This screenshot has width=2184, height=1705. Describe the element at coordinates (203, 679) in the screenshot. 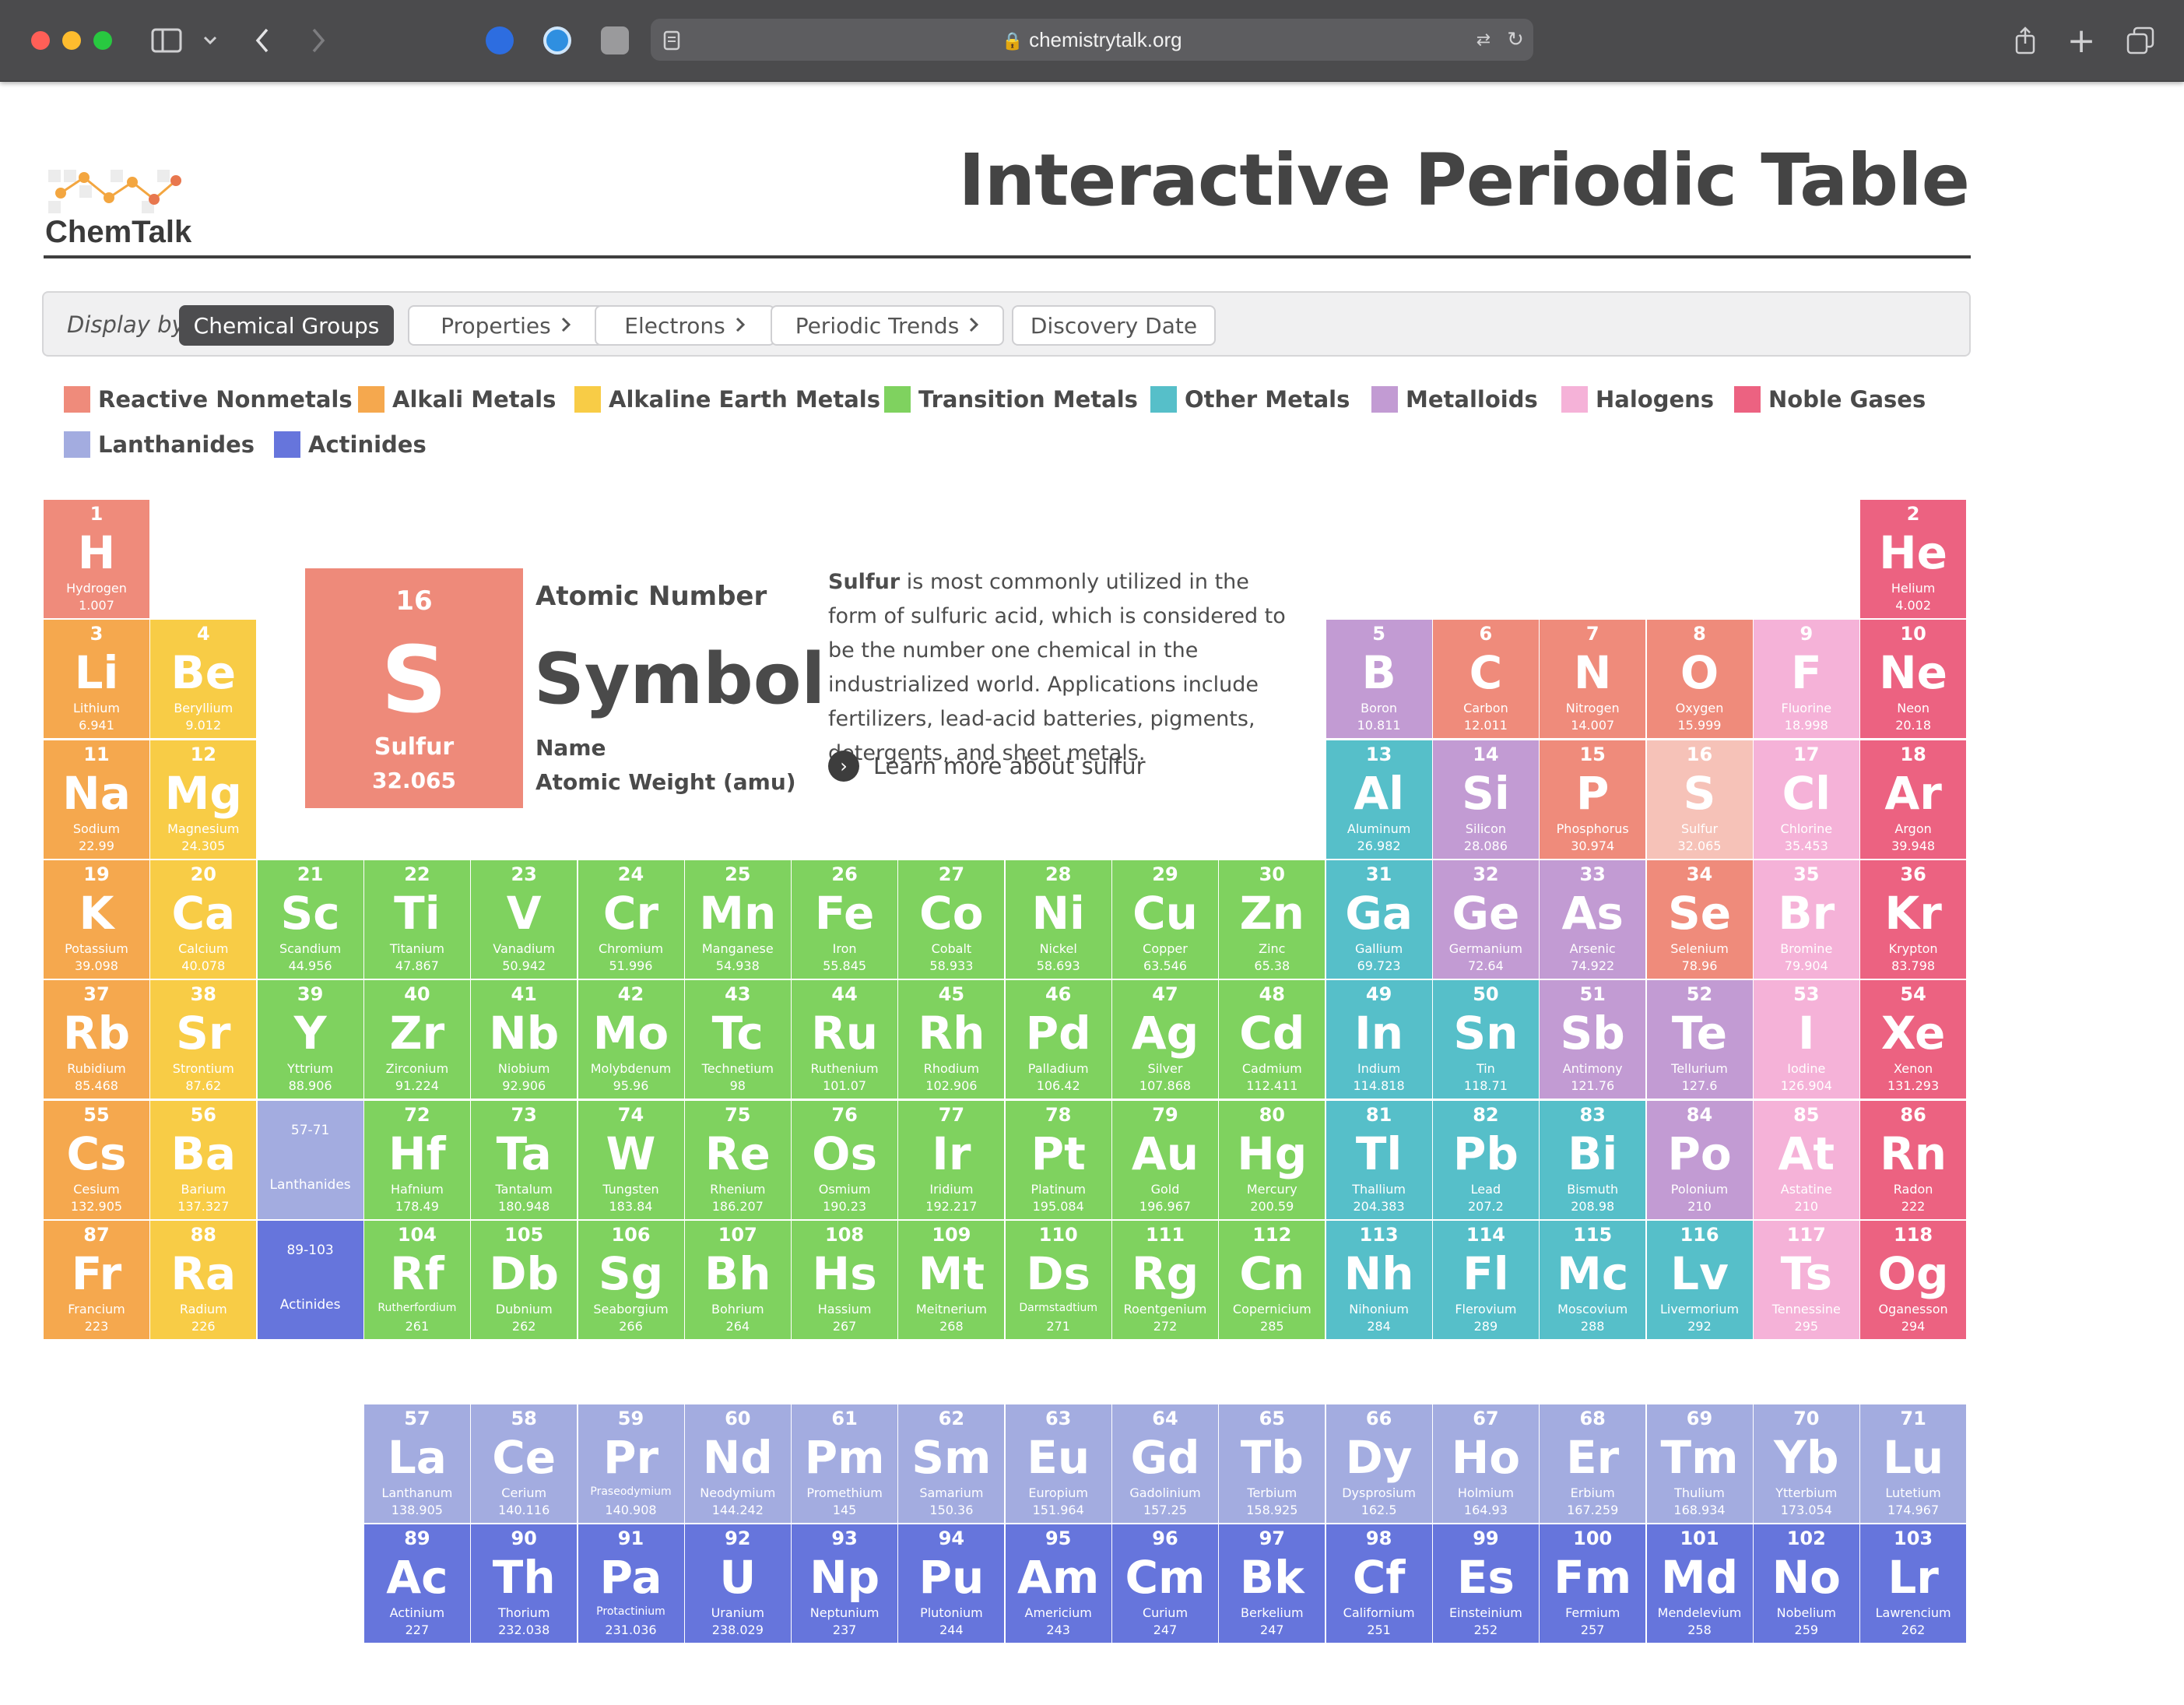

I see `element-beryllium: 4 Be Beryllium 9.012` at that location.